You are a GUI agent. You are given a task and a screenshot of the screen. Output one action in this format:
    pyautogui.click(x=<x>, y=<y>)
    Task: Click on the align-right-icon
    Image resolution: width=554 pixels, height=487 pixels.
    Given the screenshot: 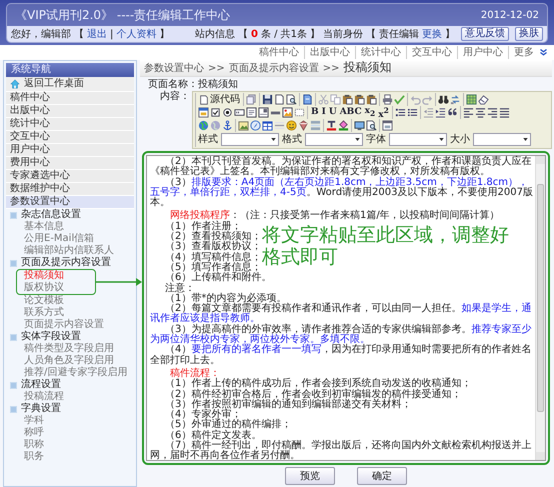 What is the action you would take?
    pyautogui.click(x=492, y=112)
    